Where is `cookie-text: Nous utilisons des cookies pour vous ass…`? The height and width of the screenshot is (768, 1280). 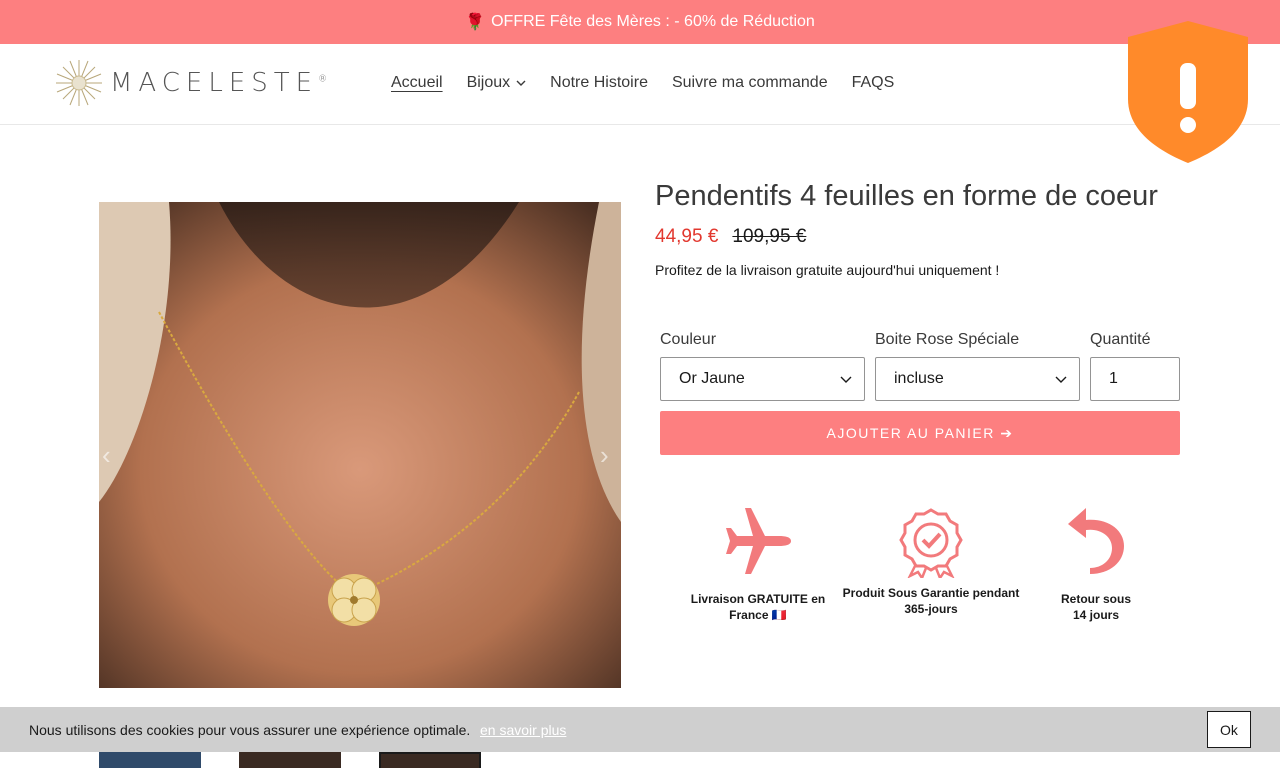 cookie-text: Nous utilisons des cookies pour vous ass… is located at coordinates (250, 730).